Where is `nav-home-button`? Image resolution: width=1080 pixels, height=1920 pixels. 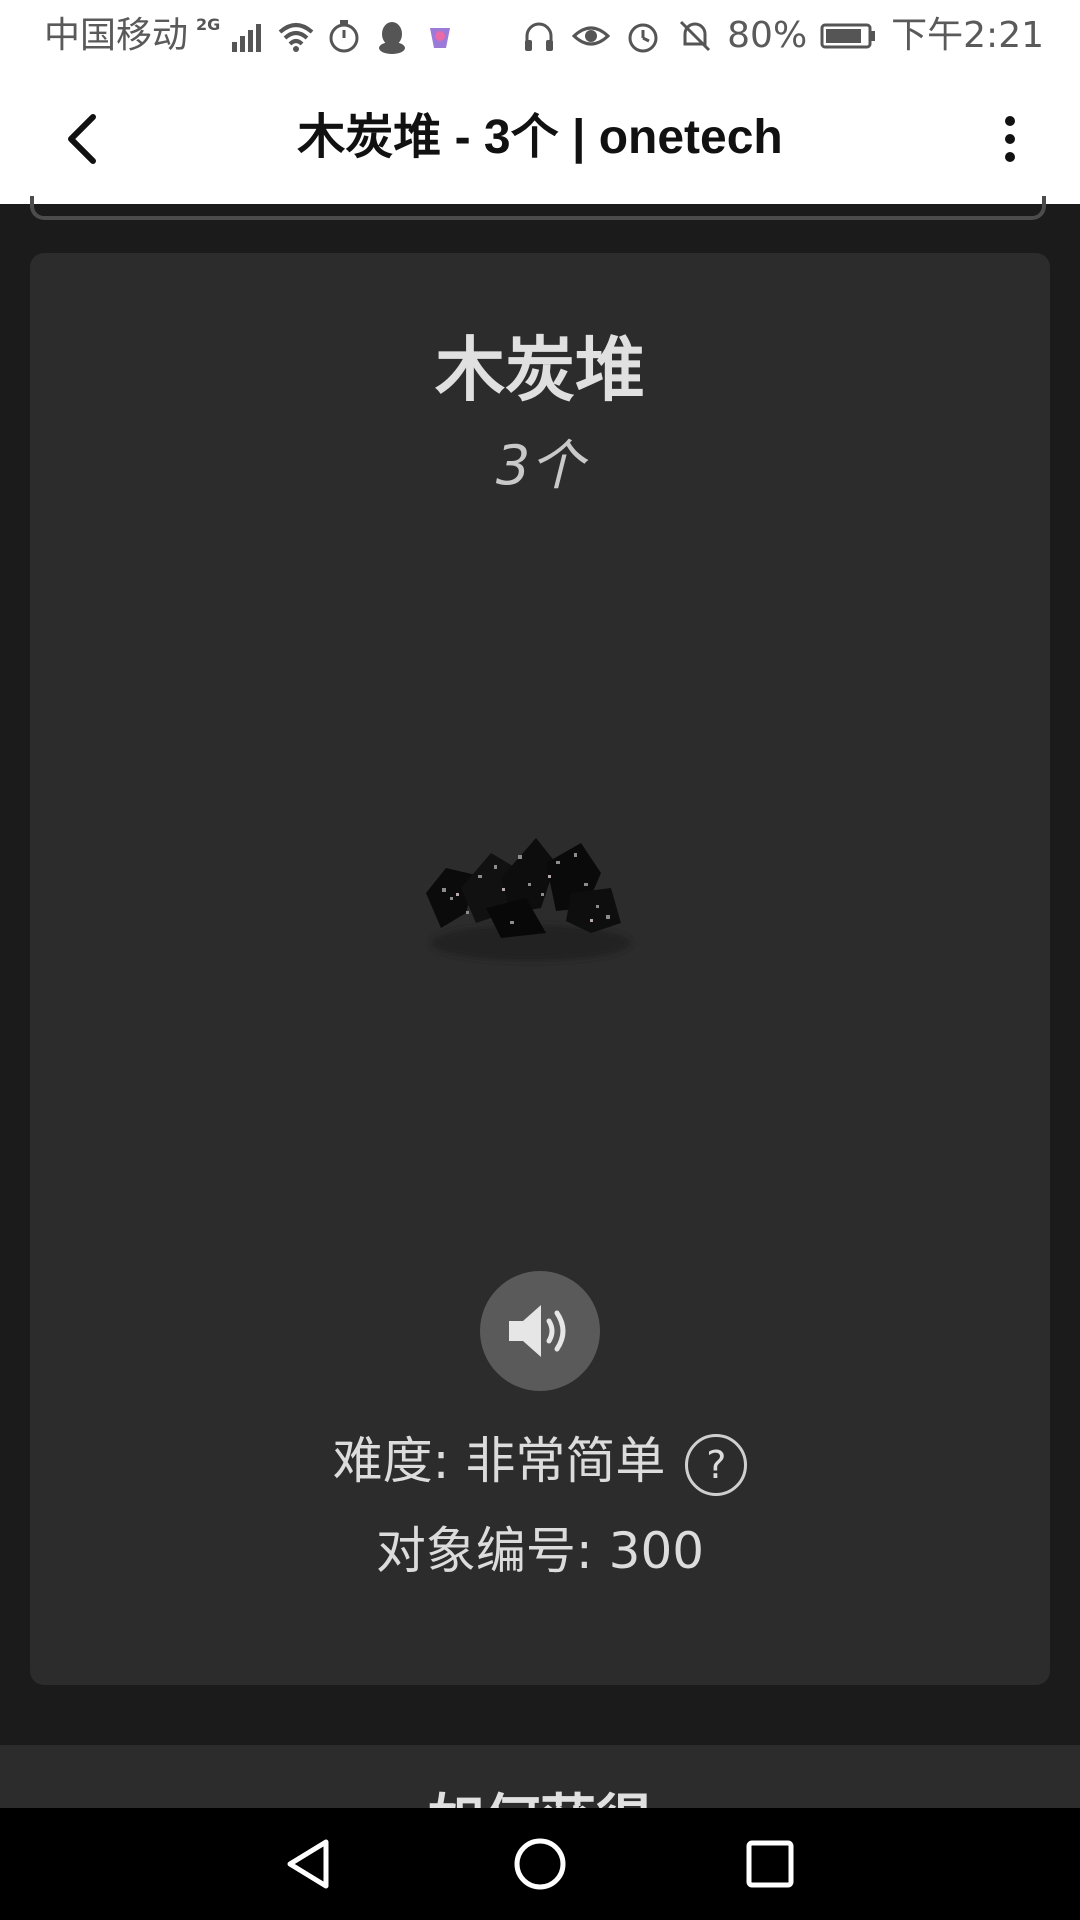 nav-home-button is located at coordinates (540, 1864).